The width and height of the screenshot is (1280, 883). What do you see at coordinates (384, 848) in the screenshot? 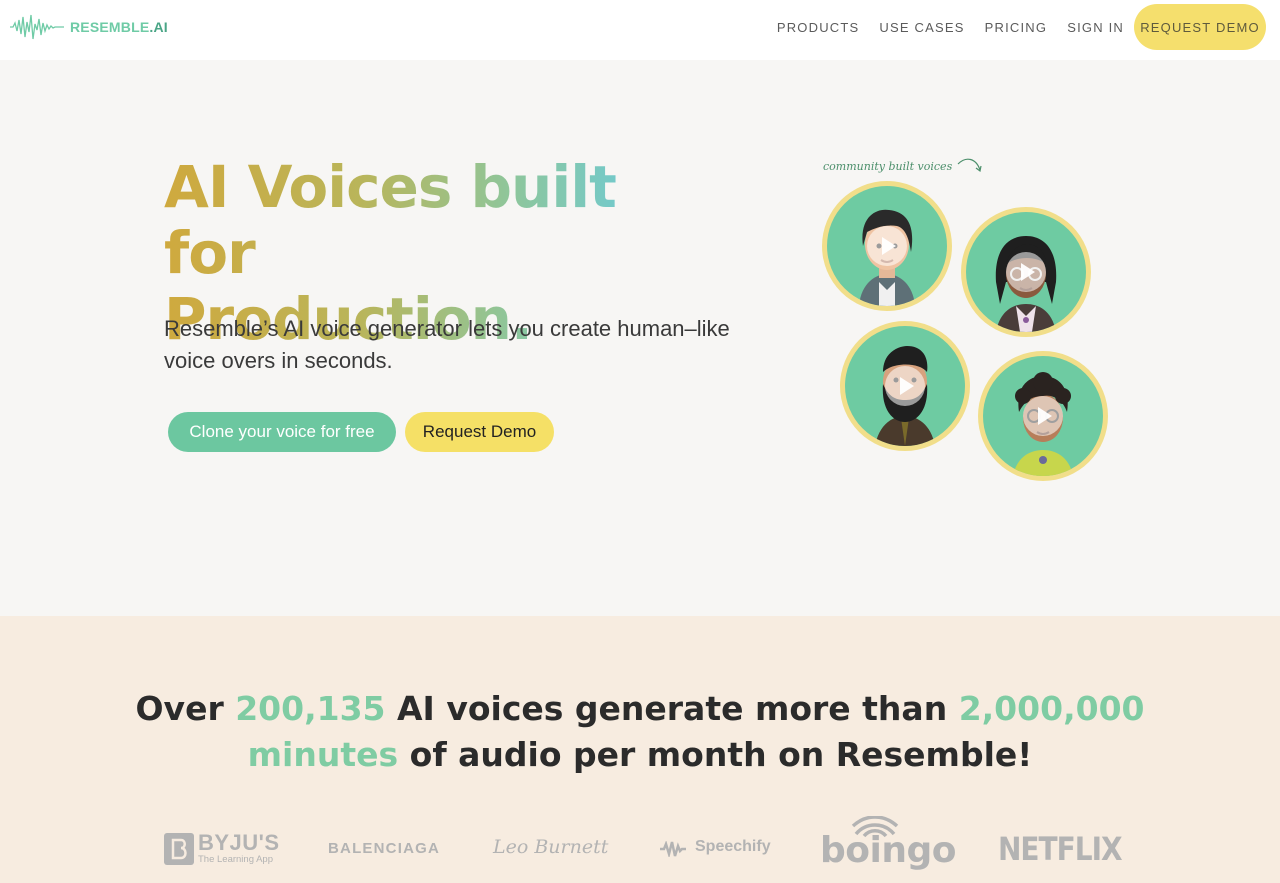
I see `balenciaga-logo: BALENCIAGA` at bounding box center [384, 848].